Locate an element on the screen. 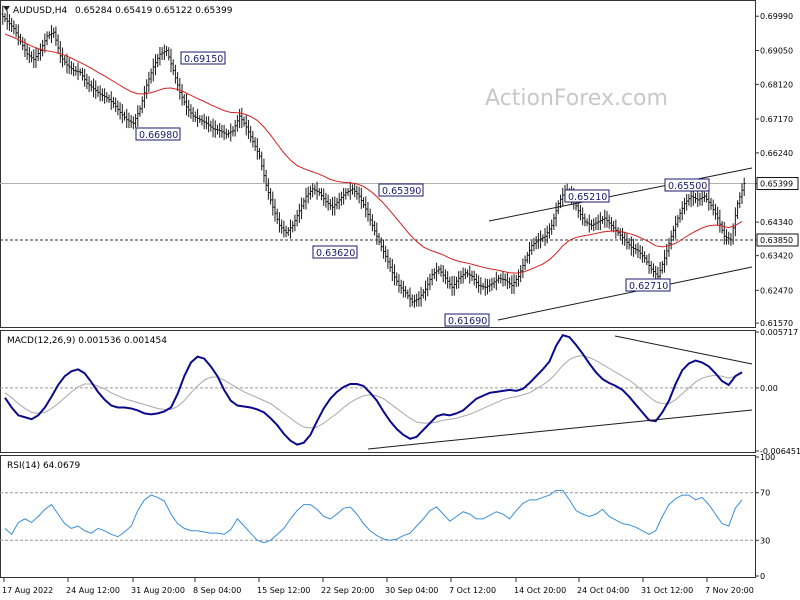  price-tick-label: 0.66240 is located at coordinates (776, 153).